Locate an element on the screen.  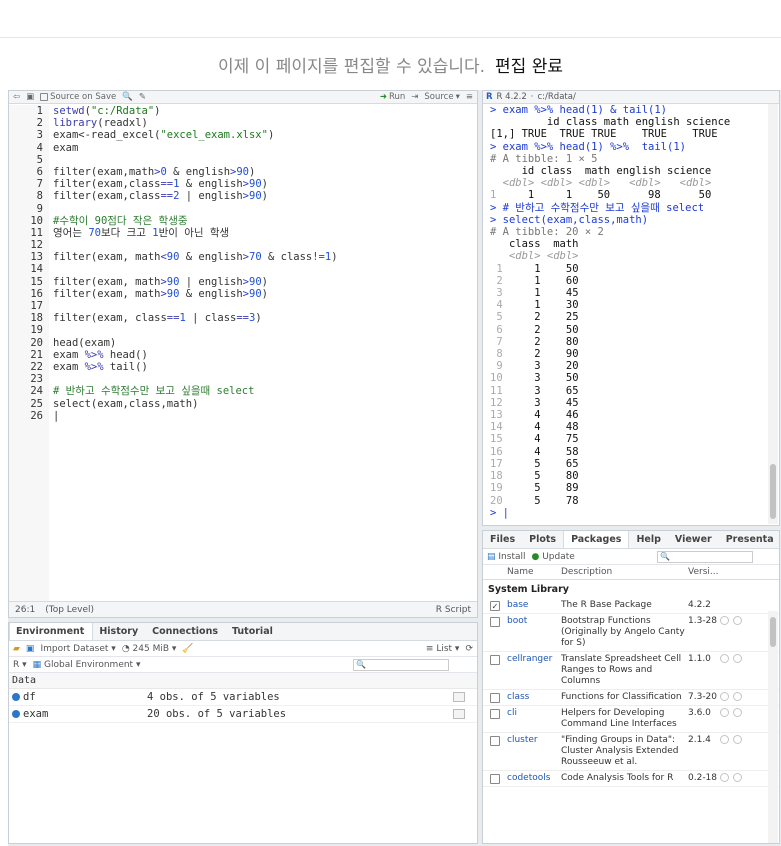
packages-search-input: 🔍 is located at coordinates (705, 556).